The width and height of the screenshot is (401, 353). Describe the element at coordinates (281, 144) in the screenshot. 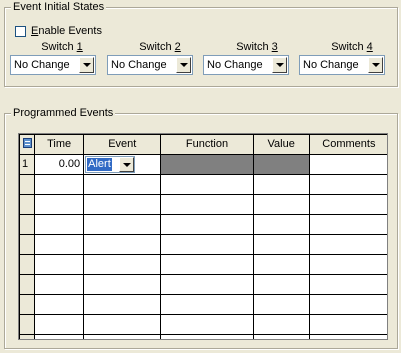

I see `column-header-value: Value` at that location.